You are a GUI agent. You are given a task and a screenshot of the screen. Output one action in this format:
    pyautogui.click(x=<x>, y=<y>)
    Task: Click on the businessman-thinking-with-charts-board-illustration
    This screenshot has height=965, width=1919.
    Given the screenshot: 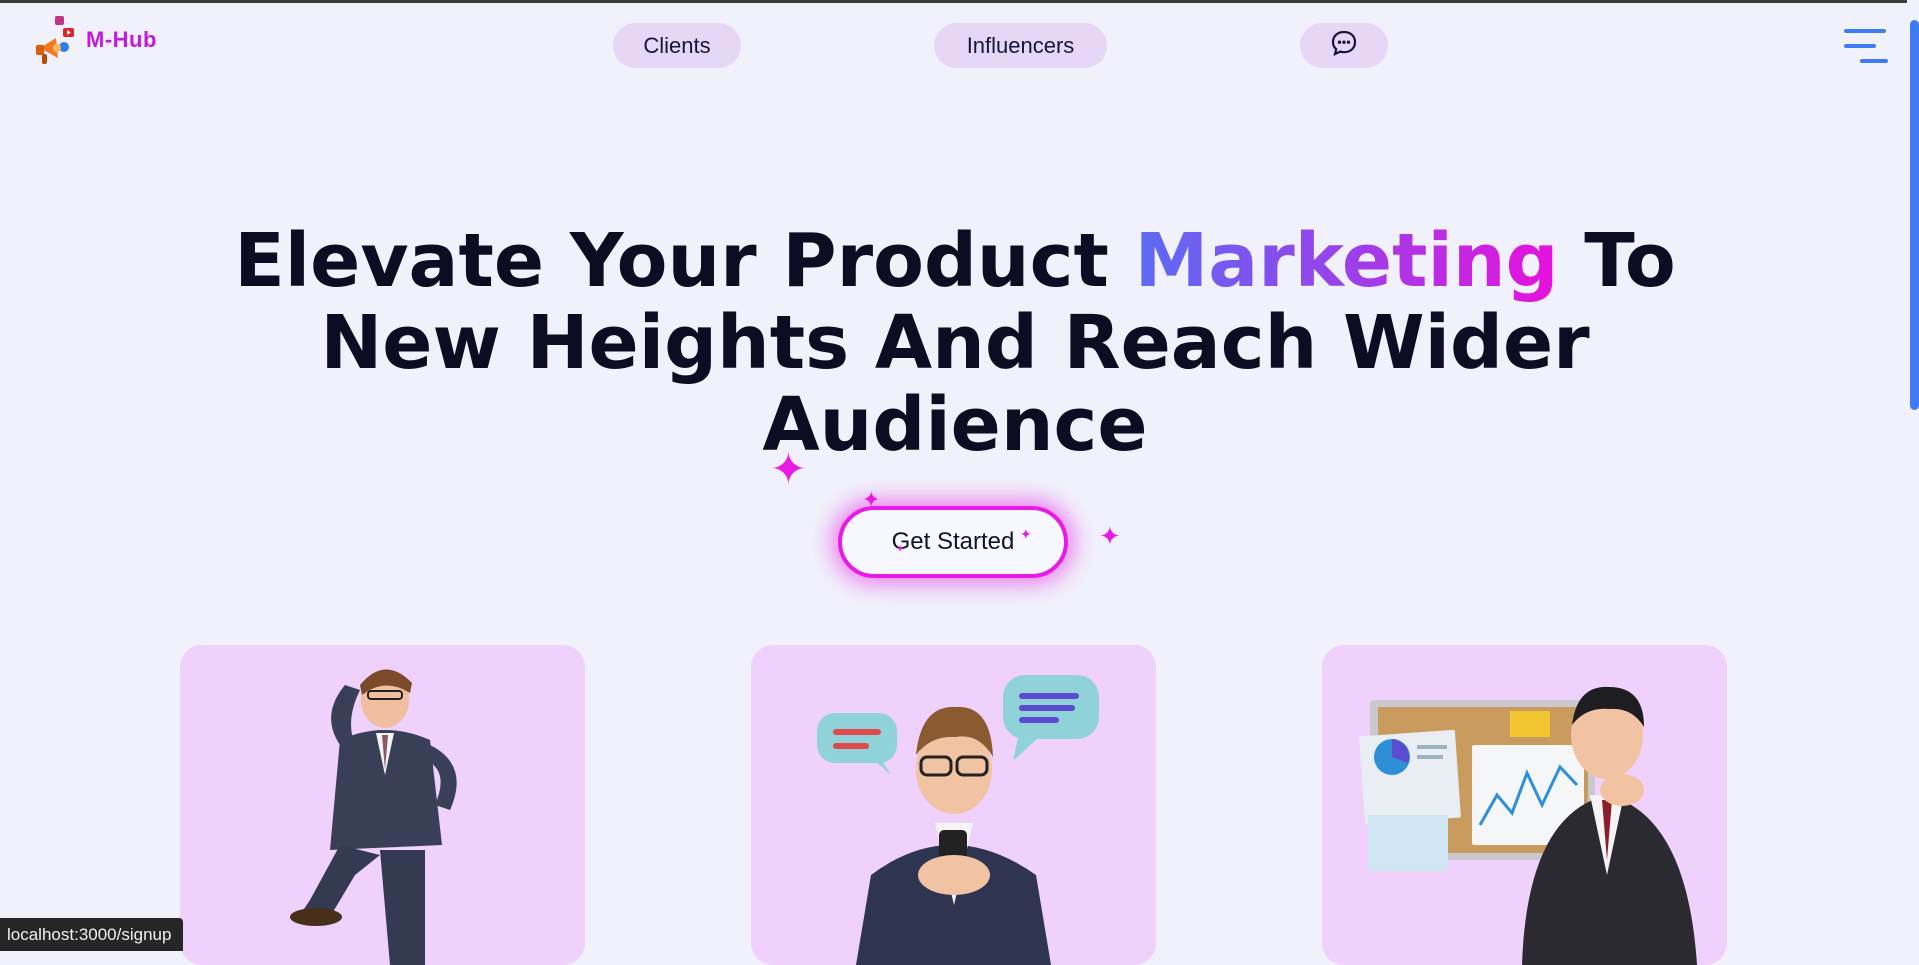 What is the action you would take?
    pyautogui.click(x=1528, y=825)
    